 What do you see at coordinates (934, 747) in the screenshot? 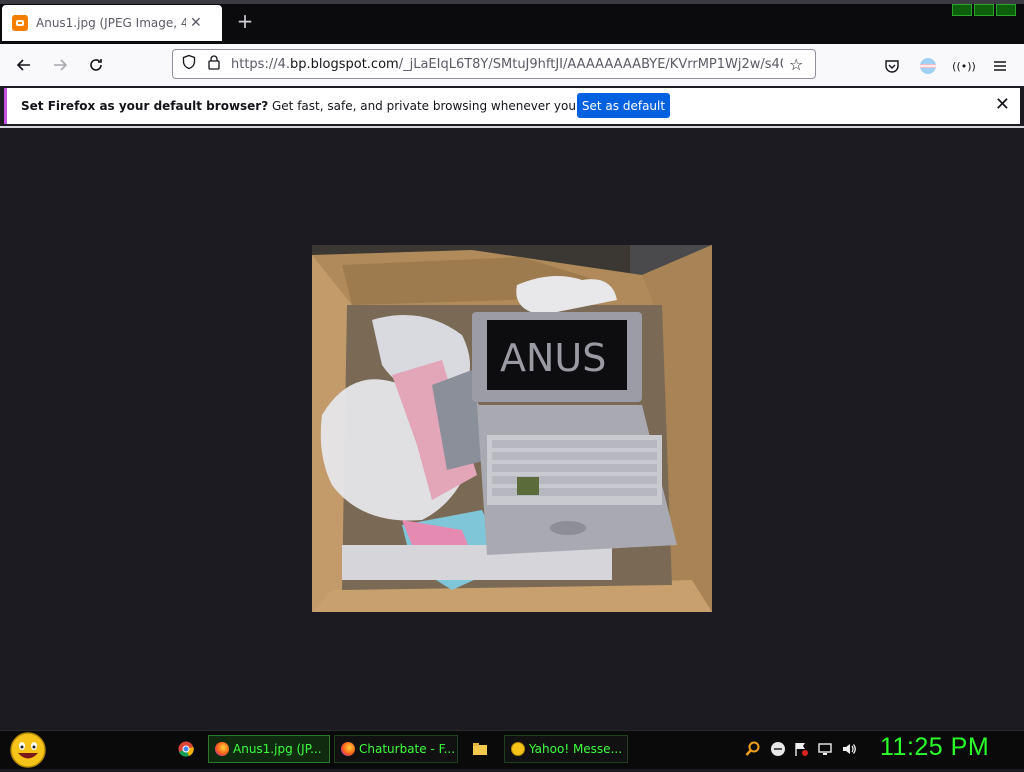
I see `clock: 11:25 PM` at bounding box center [934, 747].